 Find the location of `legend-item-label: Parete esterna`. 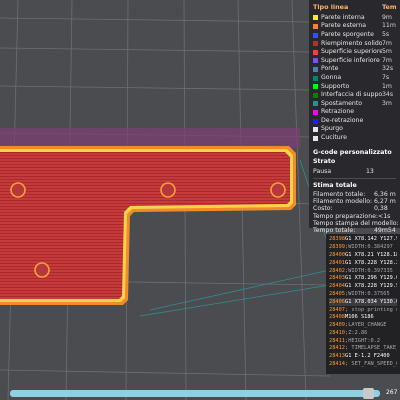

legend-item-label: Parete esterna is located at coordinates (344, 26).